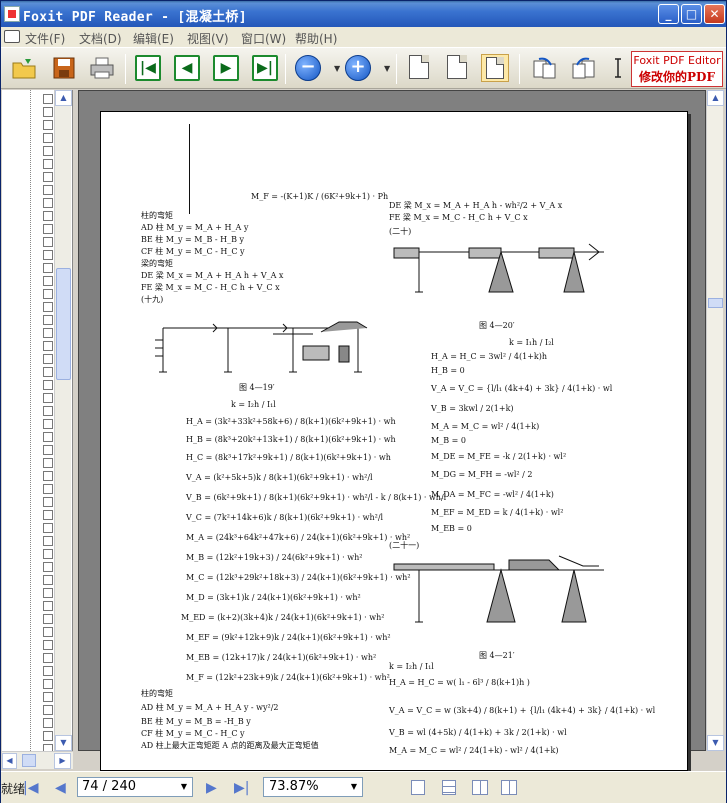 The height and width of the screenshot is (803, 727). What do you see at coordinates (691, 14) in the screenshot?
I see `maximize-button: □` at bounding box center [691, 14].